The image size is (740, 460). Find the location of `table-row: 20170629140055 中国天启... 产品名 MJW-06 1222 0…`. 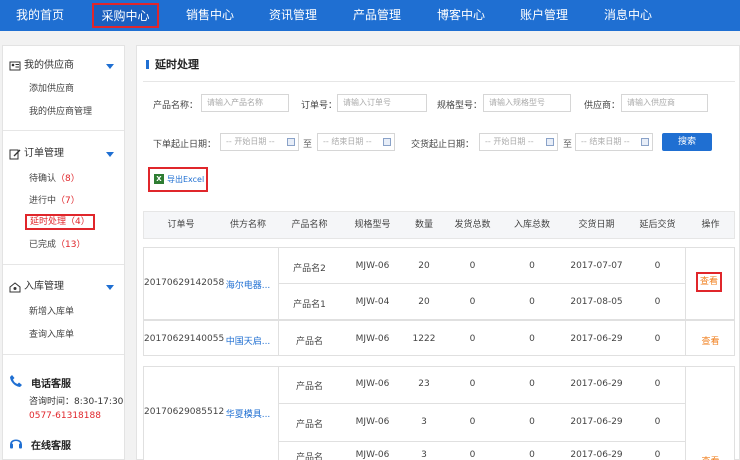

table-row: 20170629140055 中国天启... 产品名 MJW-06 1222 0… is located at coordinates (439, 338).